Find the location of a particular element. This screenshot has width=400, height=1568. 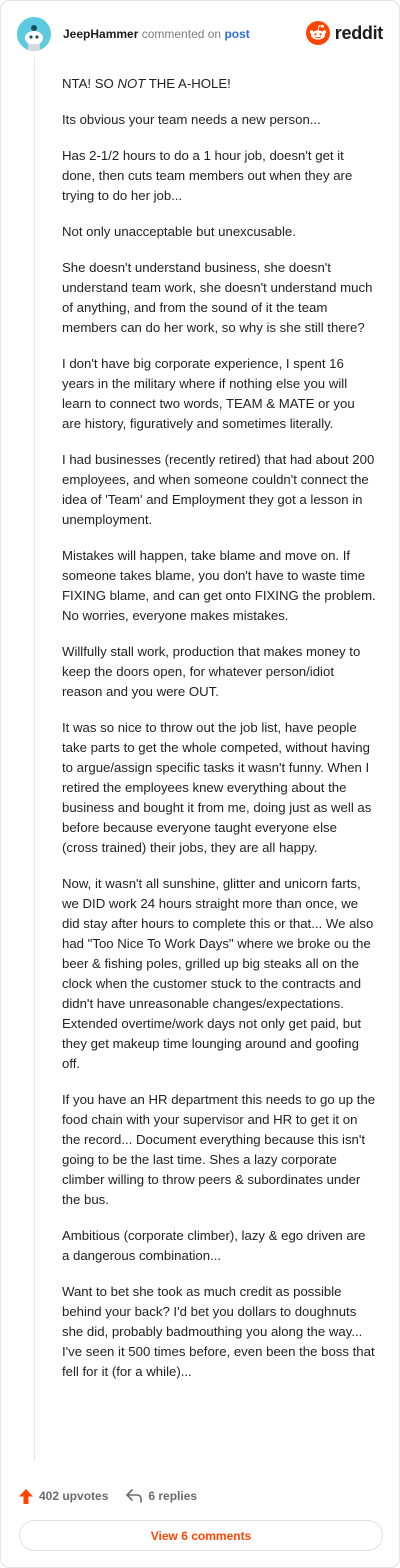

action-text: commented on is located at coordinates (181, 34).